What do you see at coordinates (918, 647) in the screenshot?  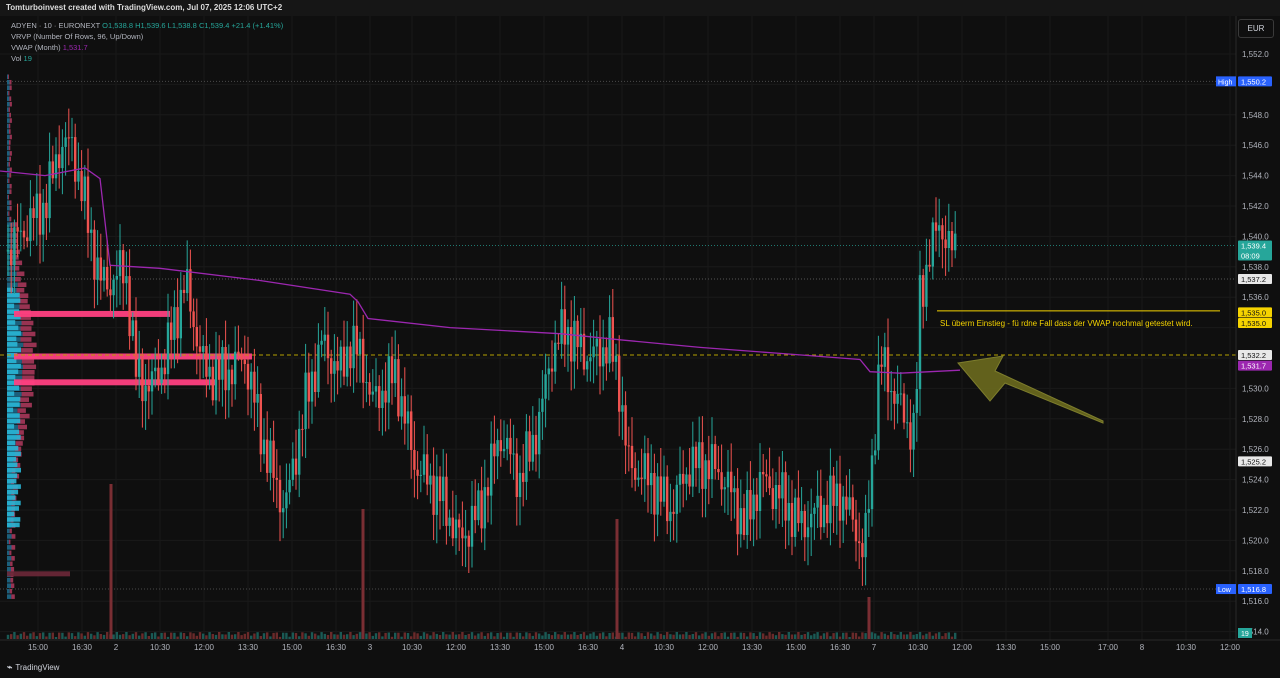 I see `time-tick-label: 10:30` at bounding box center [918, 647].